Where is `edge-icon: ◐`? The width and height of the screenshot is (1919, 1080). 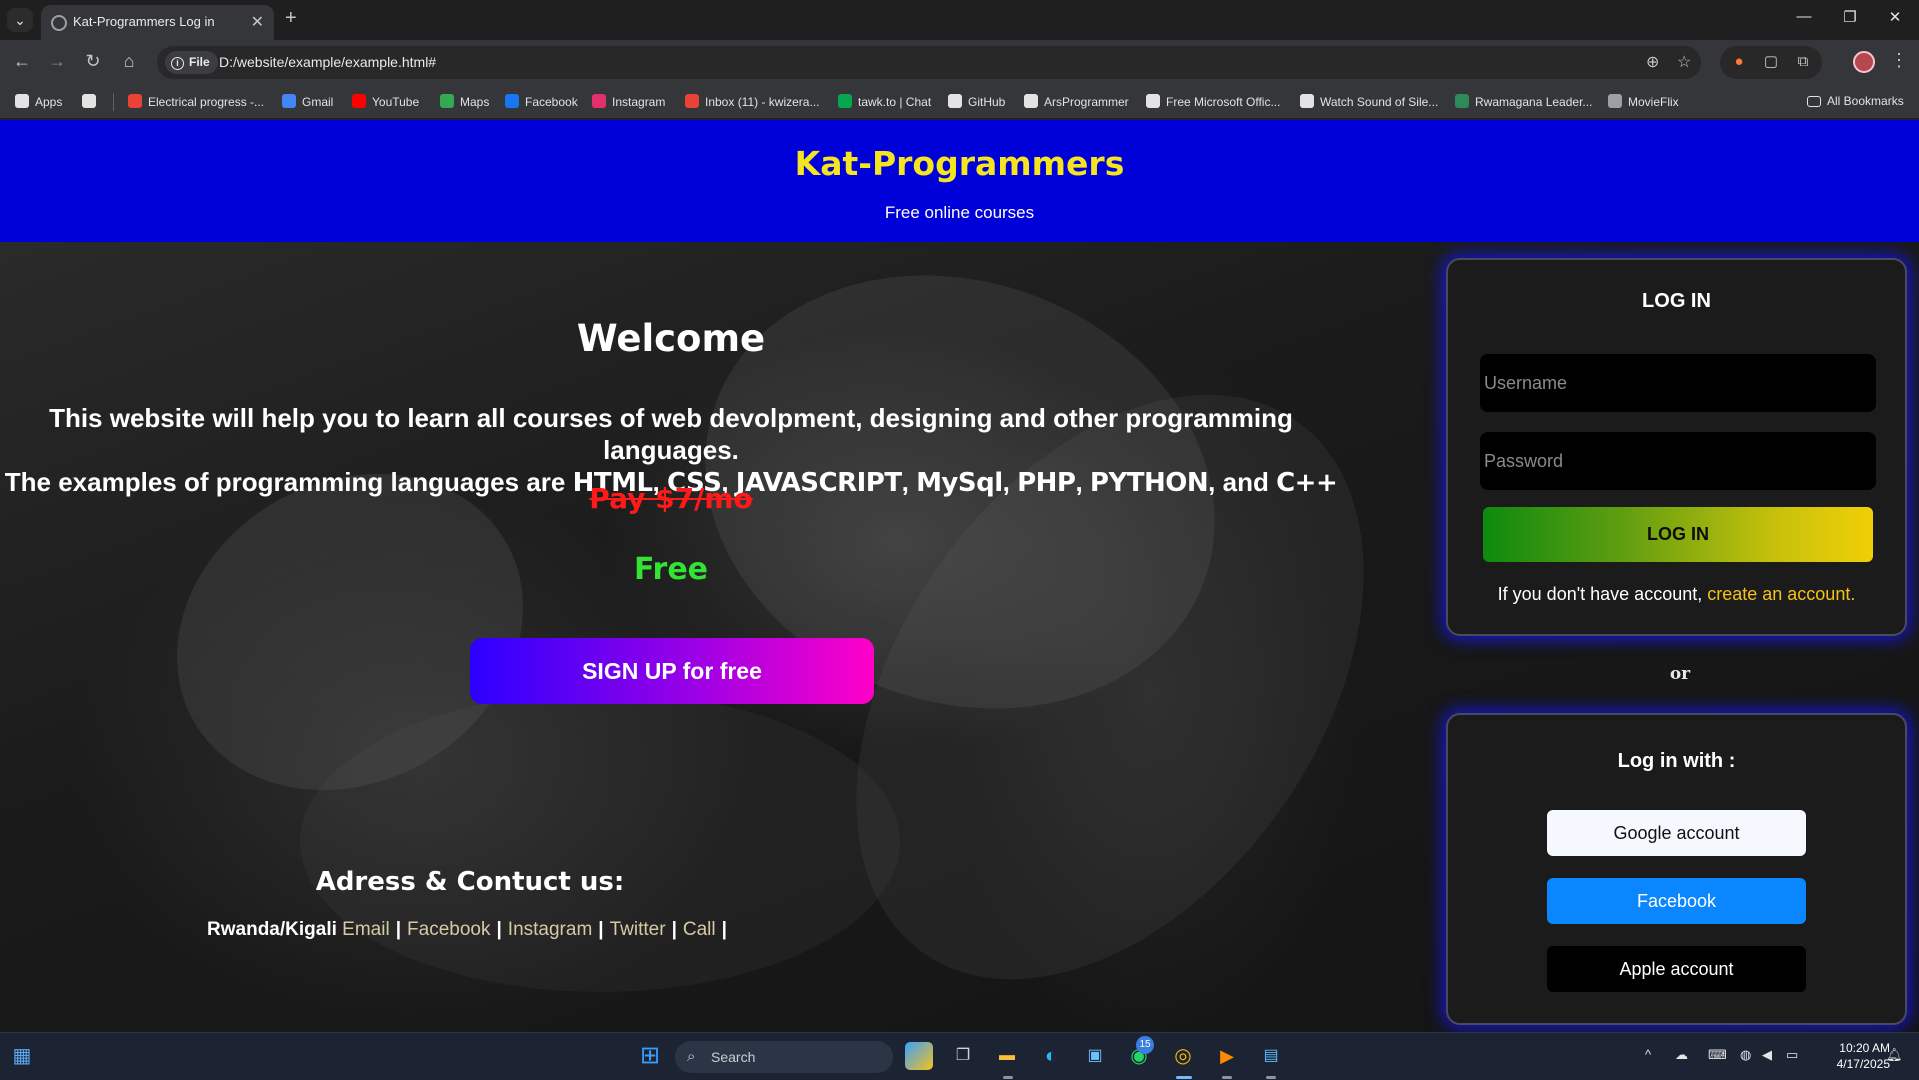
edge-icon: ◐ is located at coordinates (1051, 1056).